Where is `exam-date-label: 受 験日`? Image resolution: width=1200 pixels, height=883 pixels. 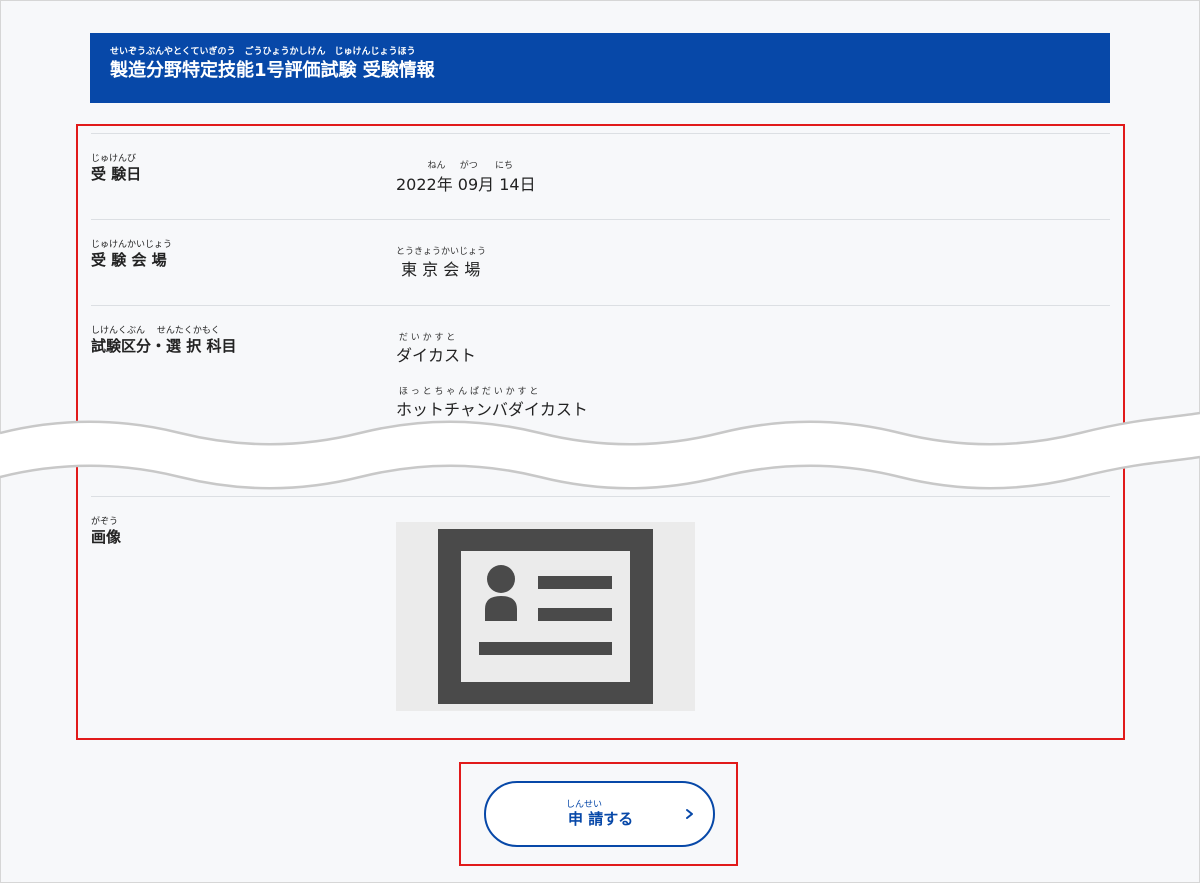 exam-date-label: 受 験日 is located at coordinates (116, 174).